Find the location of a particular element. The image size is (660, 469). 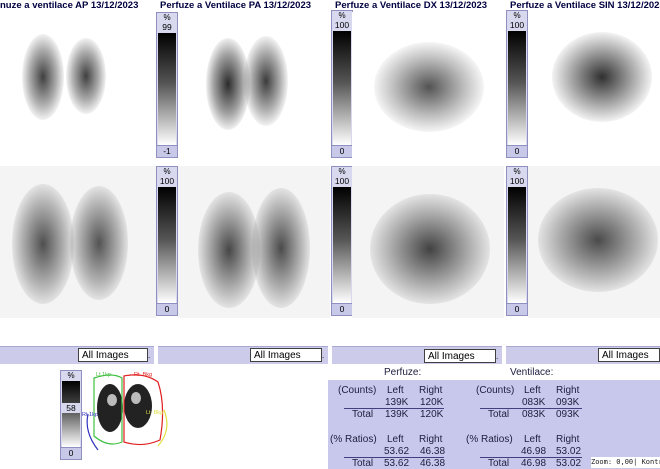

intensity-scale-dx-ventilation: % 100 0 is located at coordinates (342, 241).